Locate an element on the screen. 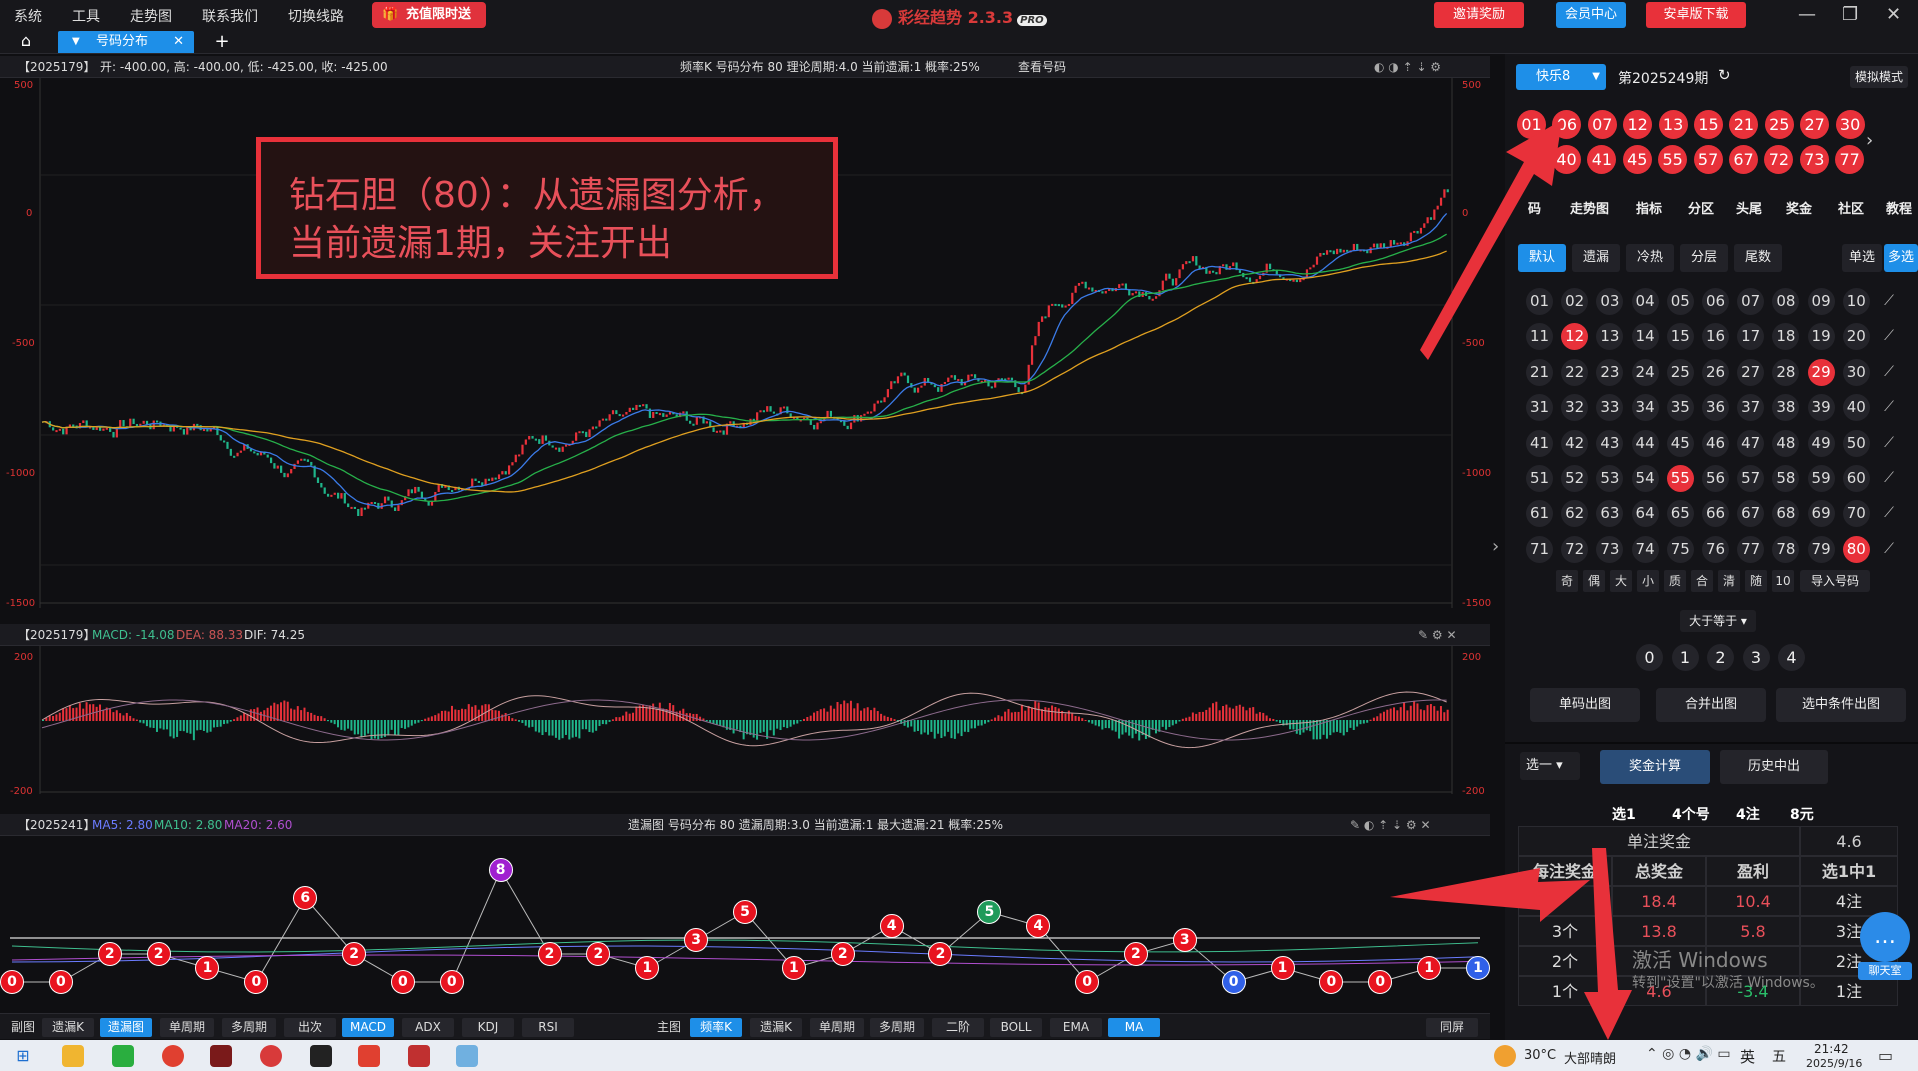  arrow-upper is located at coordinates (1491, 240).